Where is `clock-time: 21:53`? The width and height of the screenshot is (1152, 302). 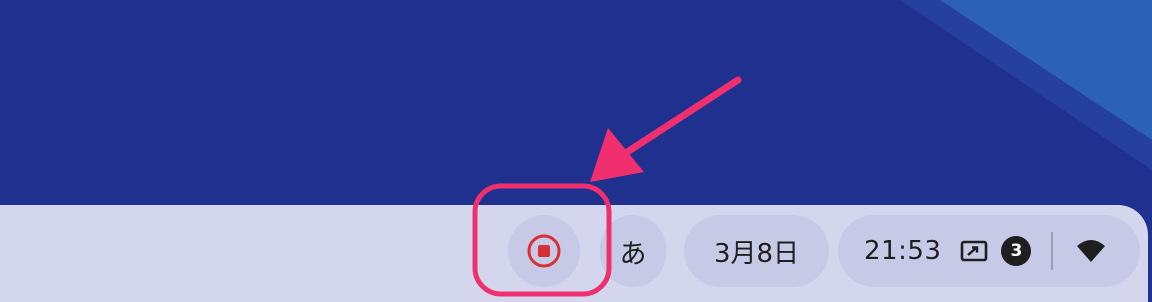
clock-time: 21:53 is located at coordinates (903, 251).